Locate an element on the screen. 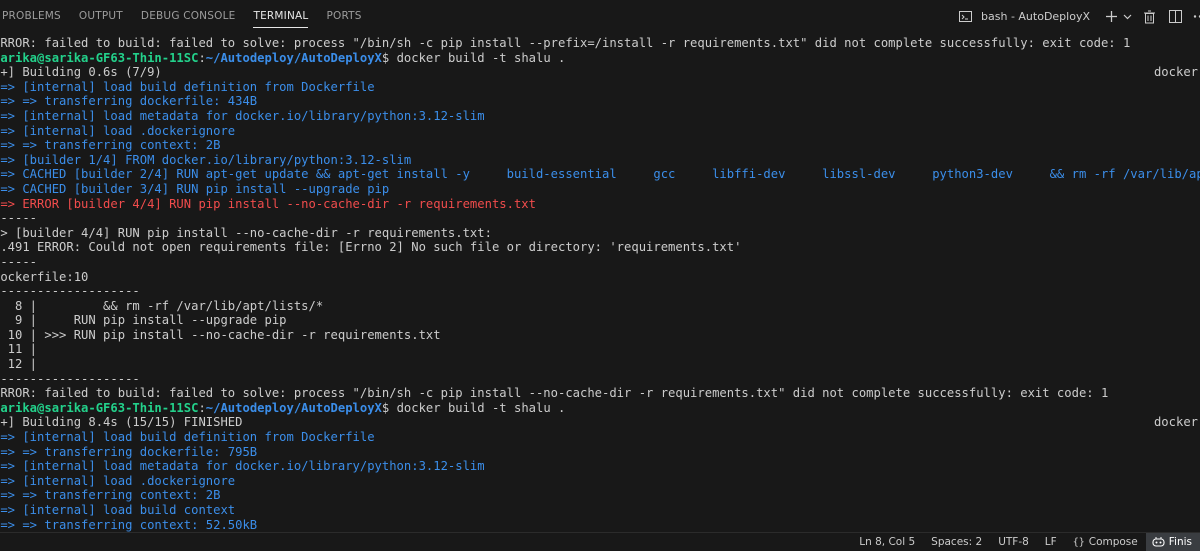 Image resolution: width=1200 pixels, height=551 pixels. terminal-segment: -------------------- is located at coordinates (70, 291).